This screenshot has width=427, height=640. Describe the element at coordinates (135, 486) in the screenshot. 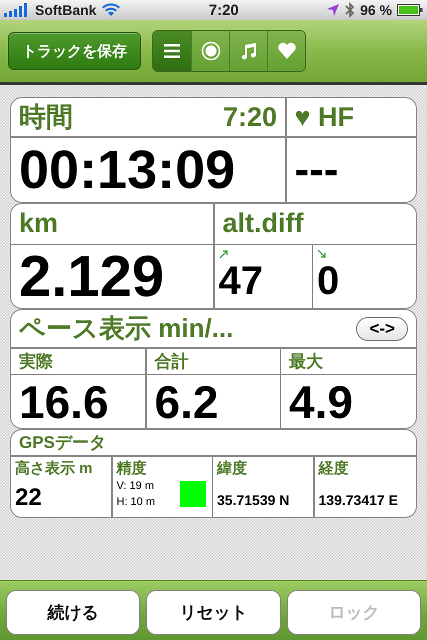

I see `vertical-accuracy: V: 19 m` at that location.